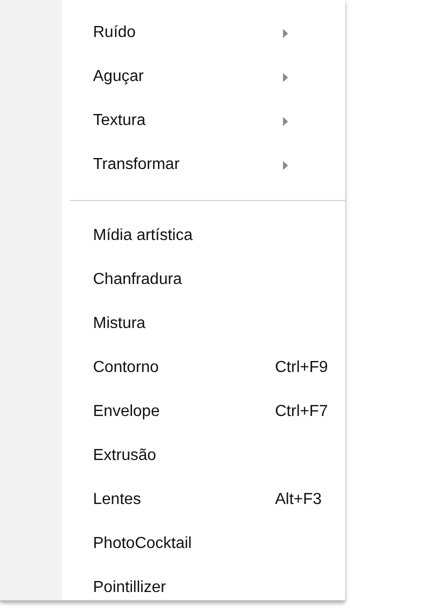 The image size is (428, 611). Describe the element at coordinates (203, 165) in the screenshot. I see `menu-item: Transformar` at that location.